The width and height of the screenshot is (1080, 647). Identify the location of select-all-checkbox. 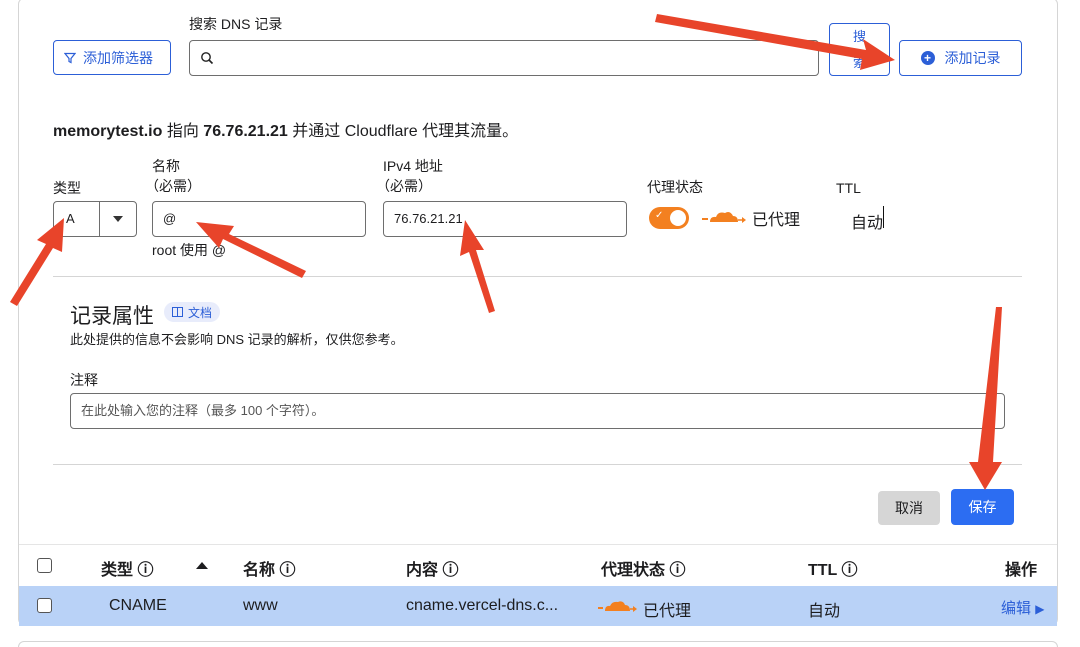
(44, 565).